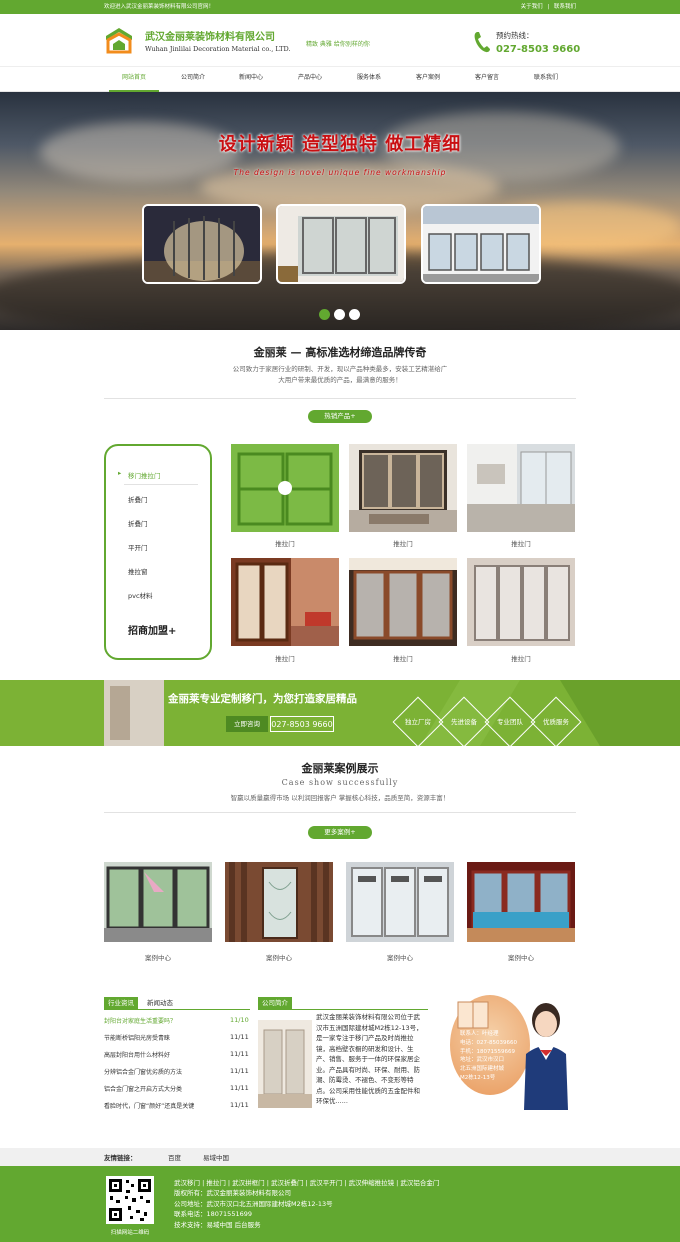 The height and width of the screenshot is (1242, 680). Describe the element at coordinates (138, 547) in the screenshot. I see `sidebar-item-swing-door: 平开门` at that location.